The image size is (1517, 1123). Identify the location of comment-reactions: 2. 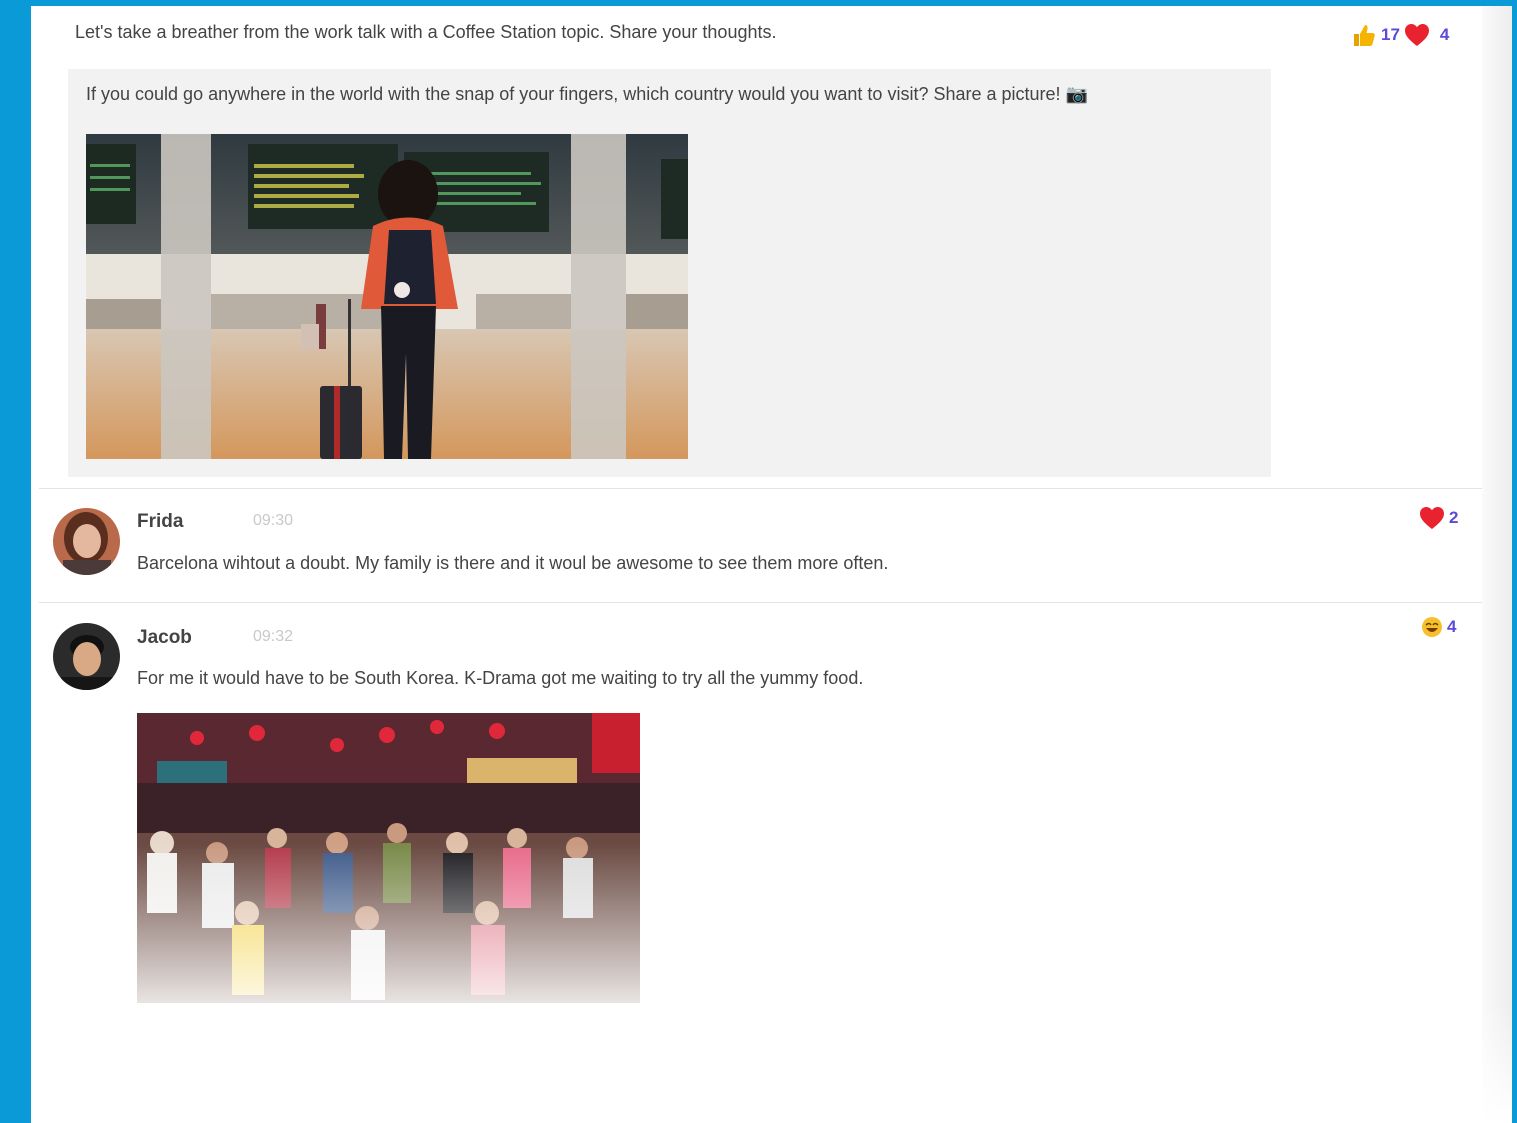
(1438, 518).